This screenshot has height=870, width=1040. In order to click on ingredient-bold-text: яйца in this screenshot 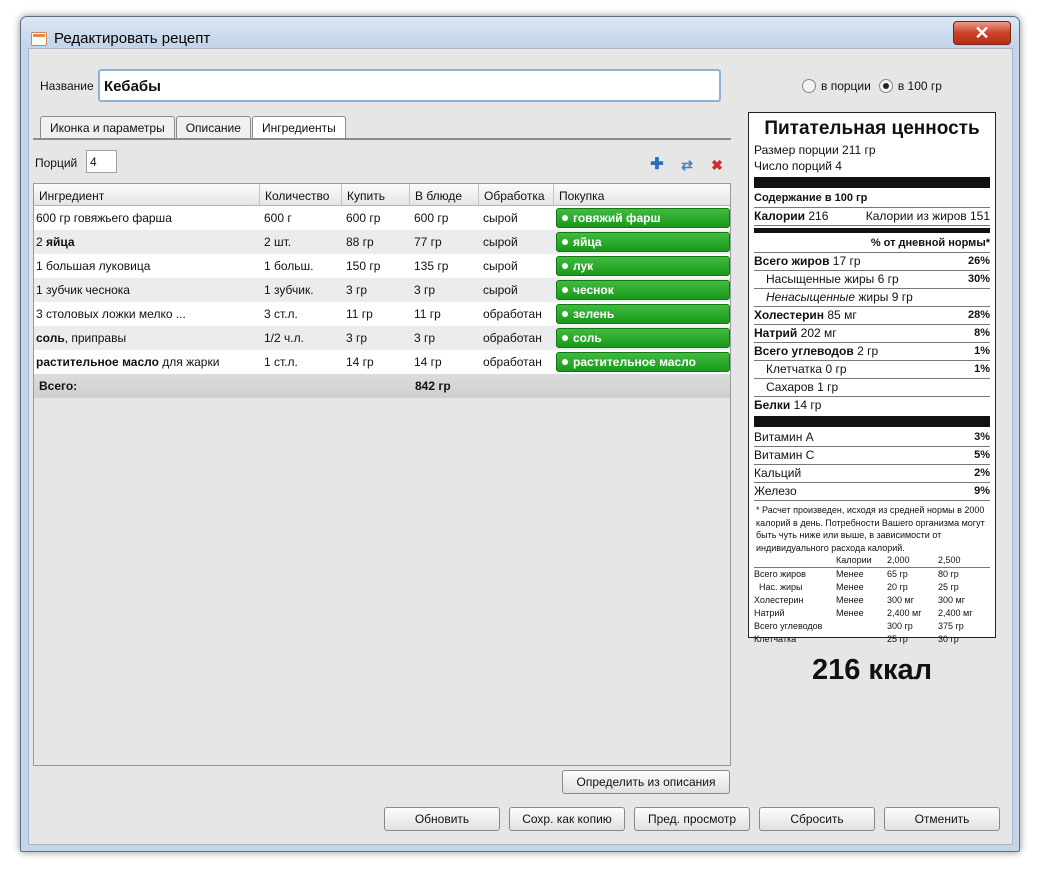, I will do `click(60, 242)`.